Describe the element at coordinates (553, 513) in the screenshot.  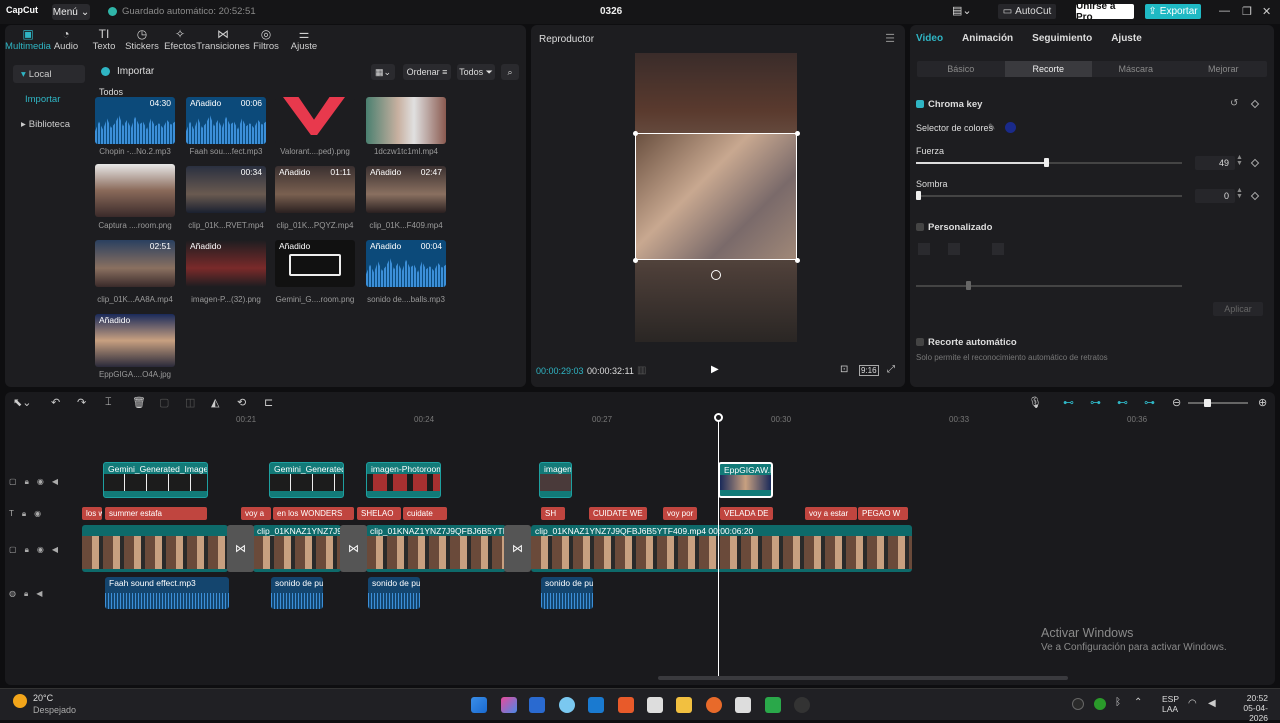
I see `text-clip: SH` at that location.